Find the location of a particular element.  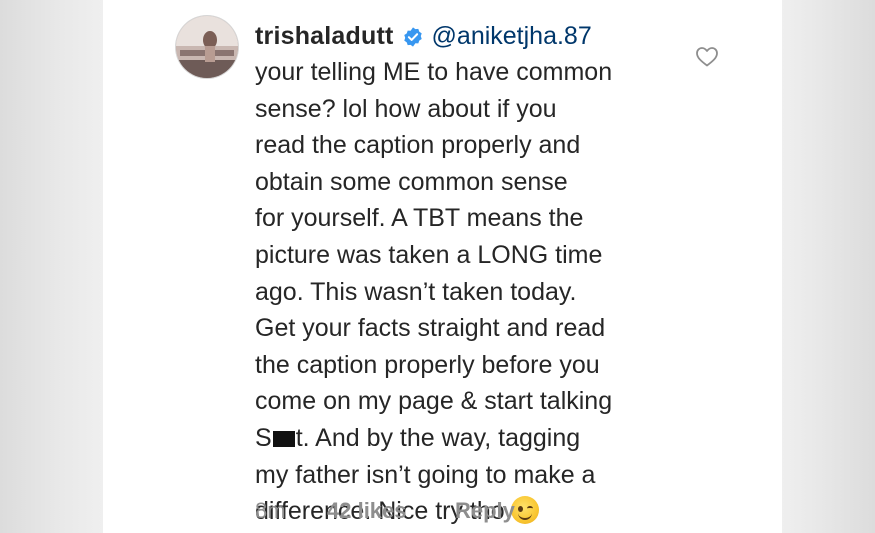

censor-block is located at coordinates (283, 438).